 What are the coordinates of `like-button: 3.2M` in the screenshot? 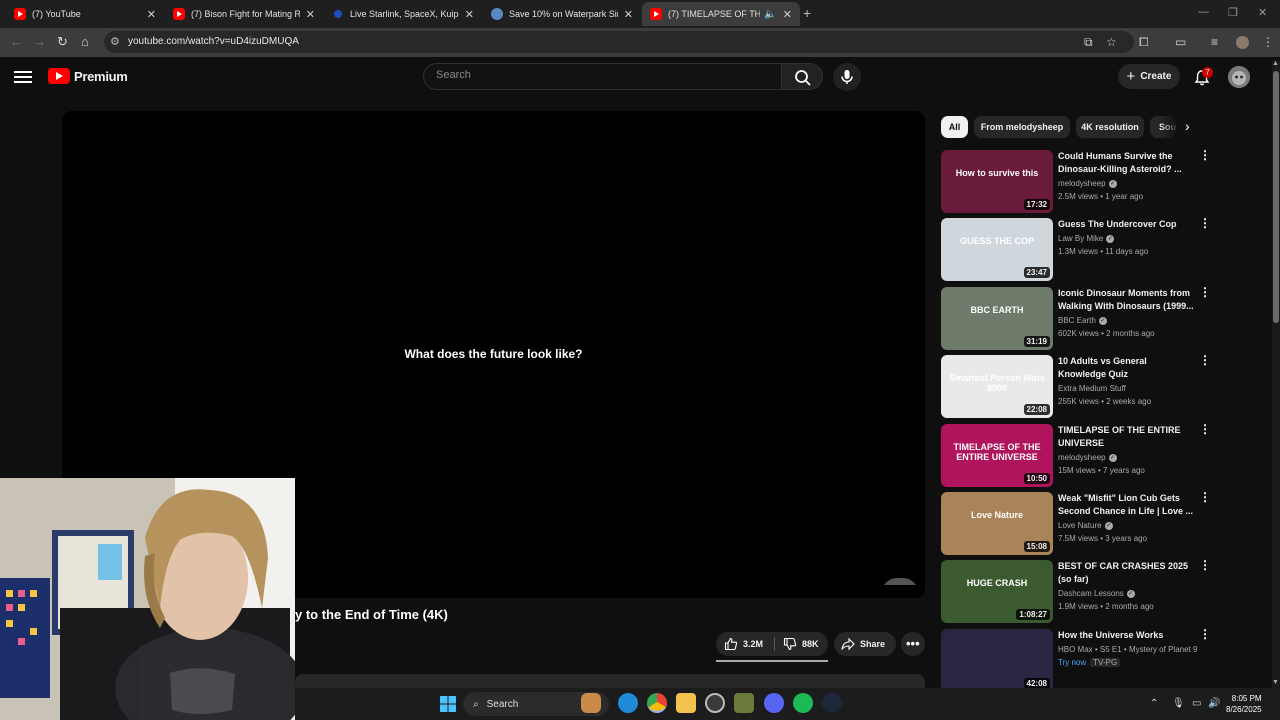 It's located at (743, 644).